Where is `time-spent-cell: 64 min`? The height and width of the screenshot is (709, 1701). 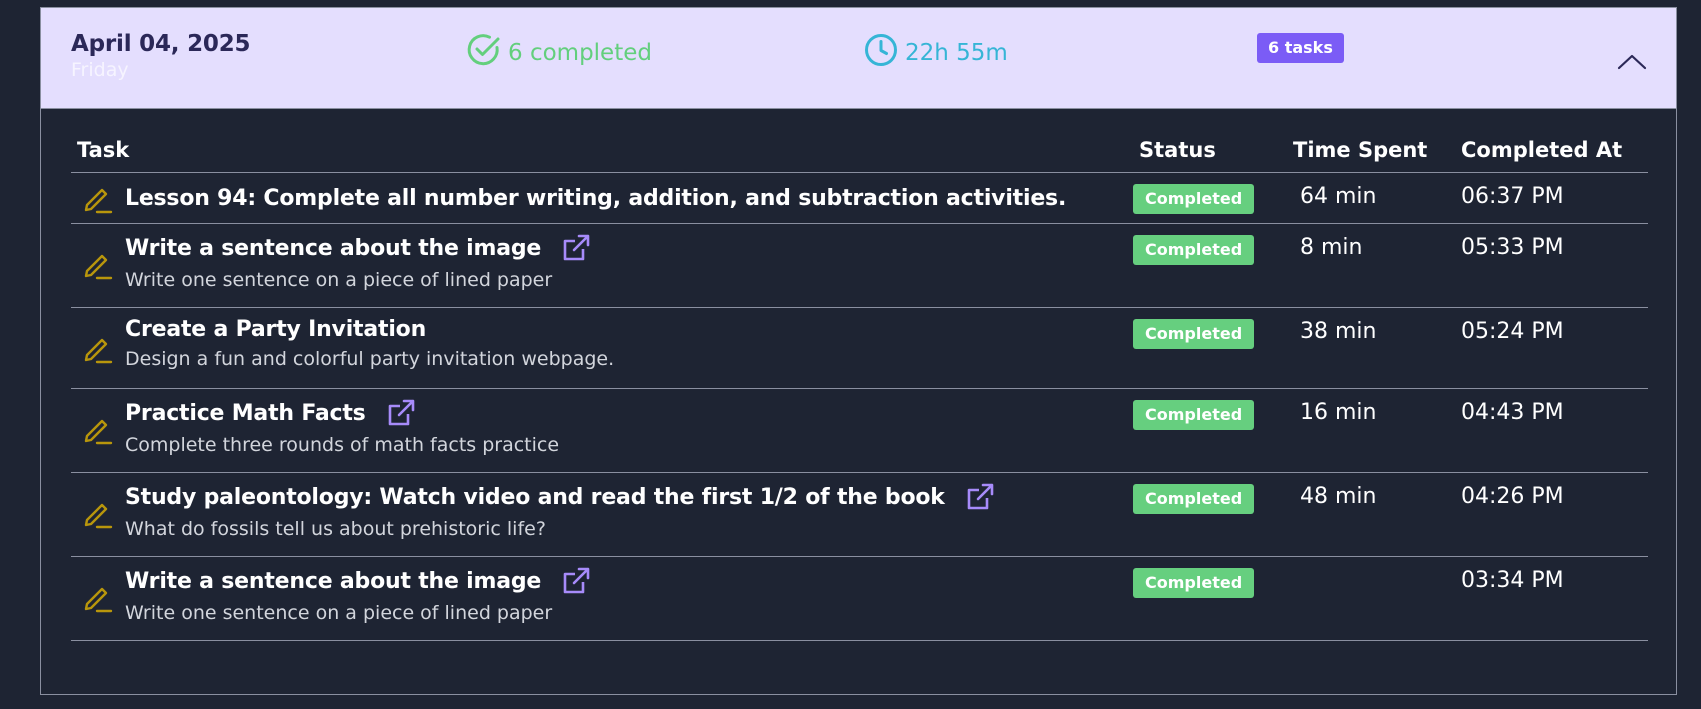
time-spent-cell: 64 min is located at coordinates (1371, 198).